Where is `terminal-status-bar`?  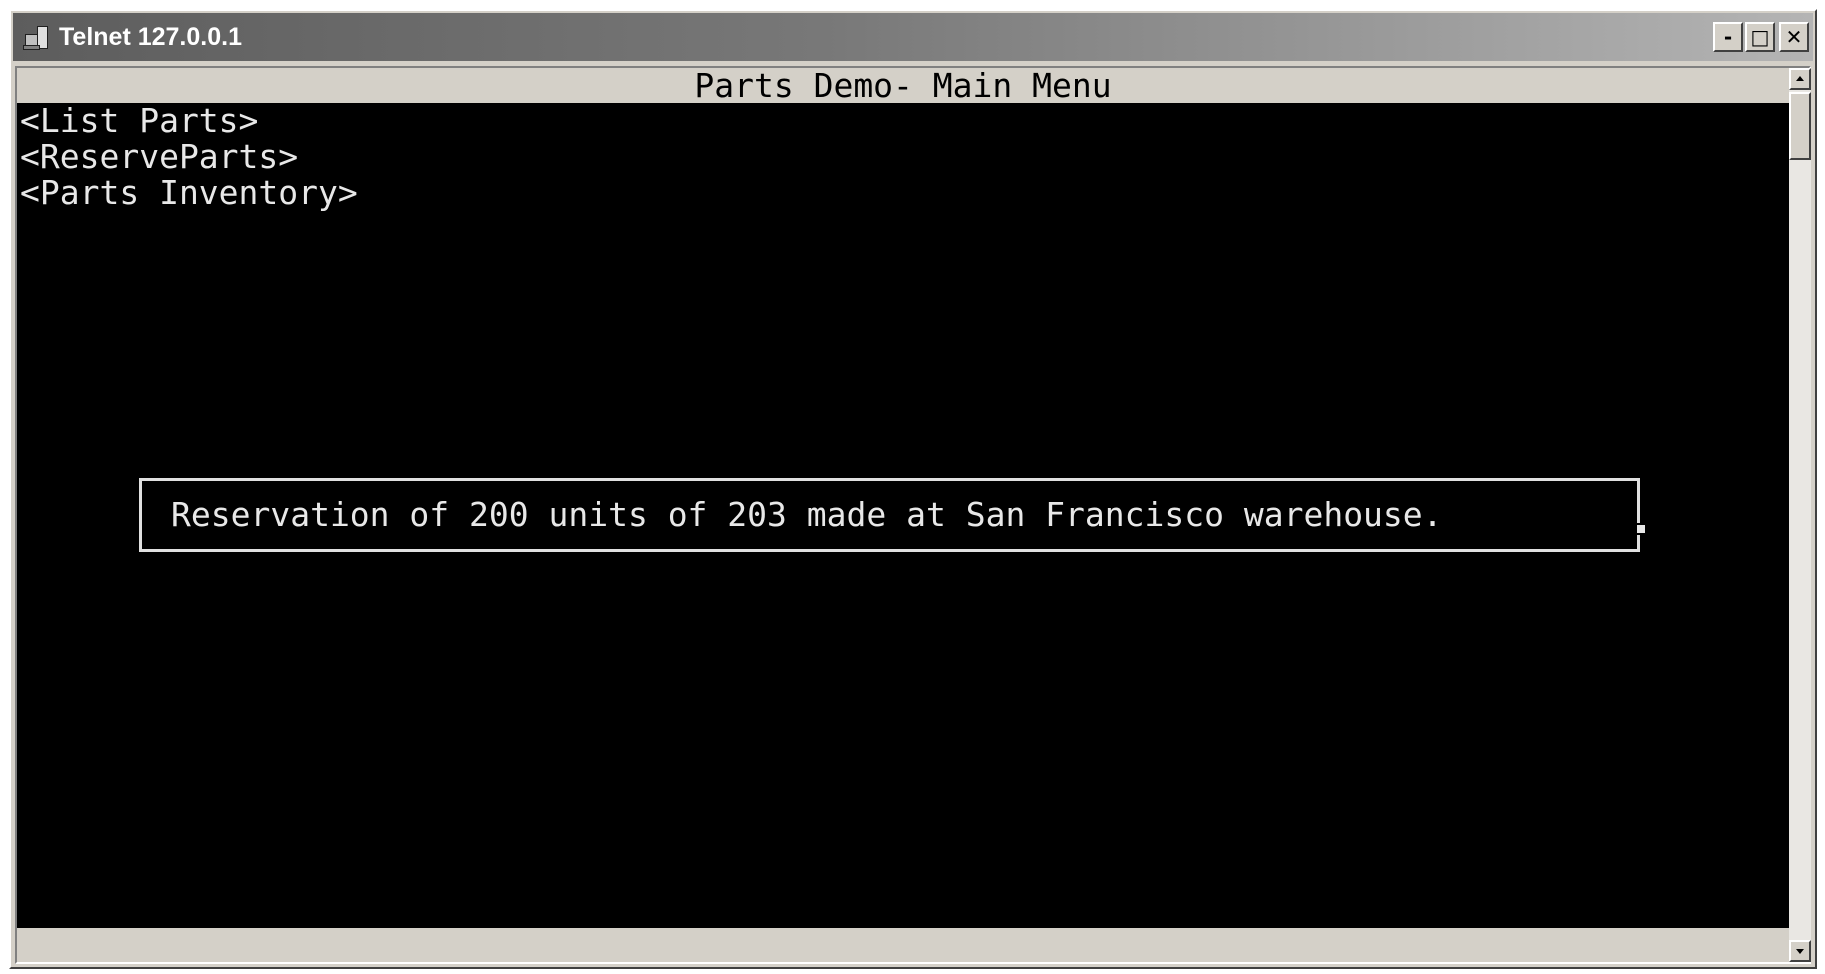 terminal-status-bar is located at coordinates (903, 945).